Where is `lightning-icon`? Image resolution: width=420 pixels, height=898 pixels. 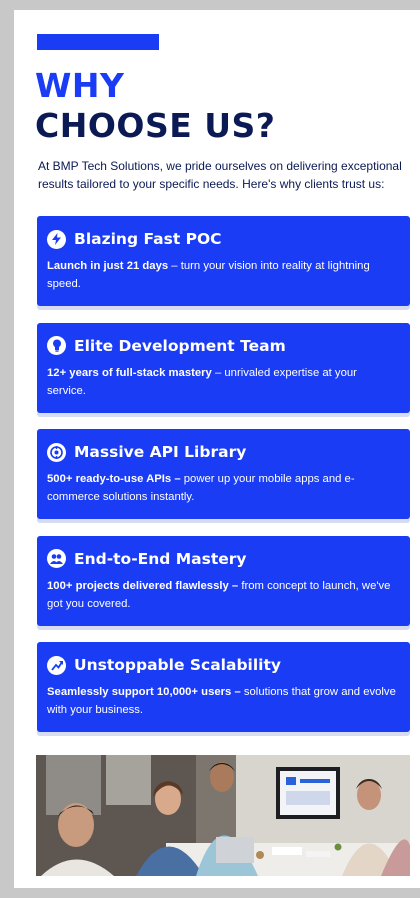
lightning-icon is located at coordinates (56, 239).